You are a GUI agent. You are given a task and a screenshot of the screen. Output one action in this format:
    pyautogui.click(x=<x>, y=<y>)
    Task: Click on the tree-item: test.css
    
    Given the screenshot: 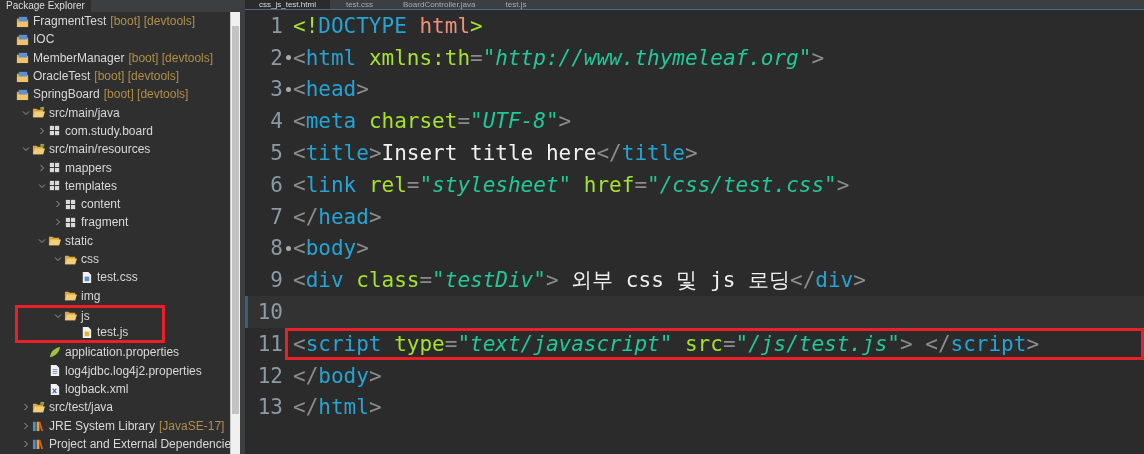 What is the action you would take?
    pyautogui.click(x=117, y=277)
    